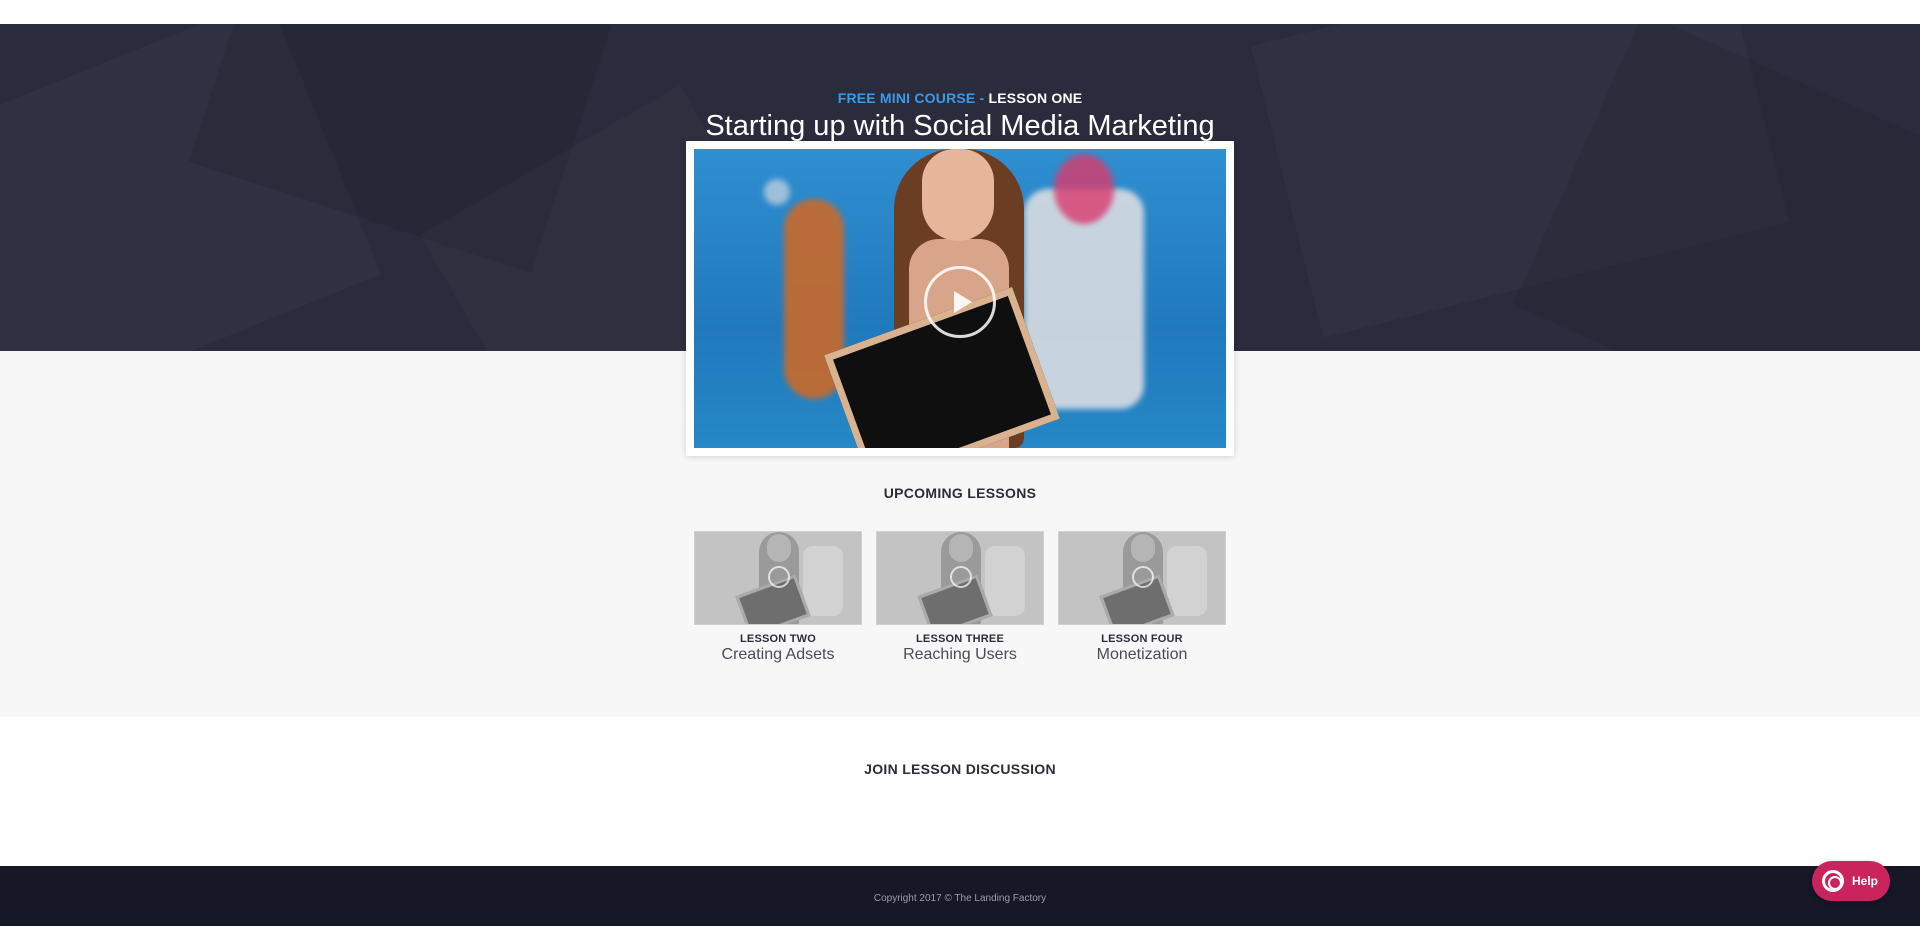 This screenshot has height=952, width=1920. What do you see at coordinates (960, 12) in the screenshot?
I see `top-strip` at bounding box center [960, 12].